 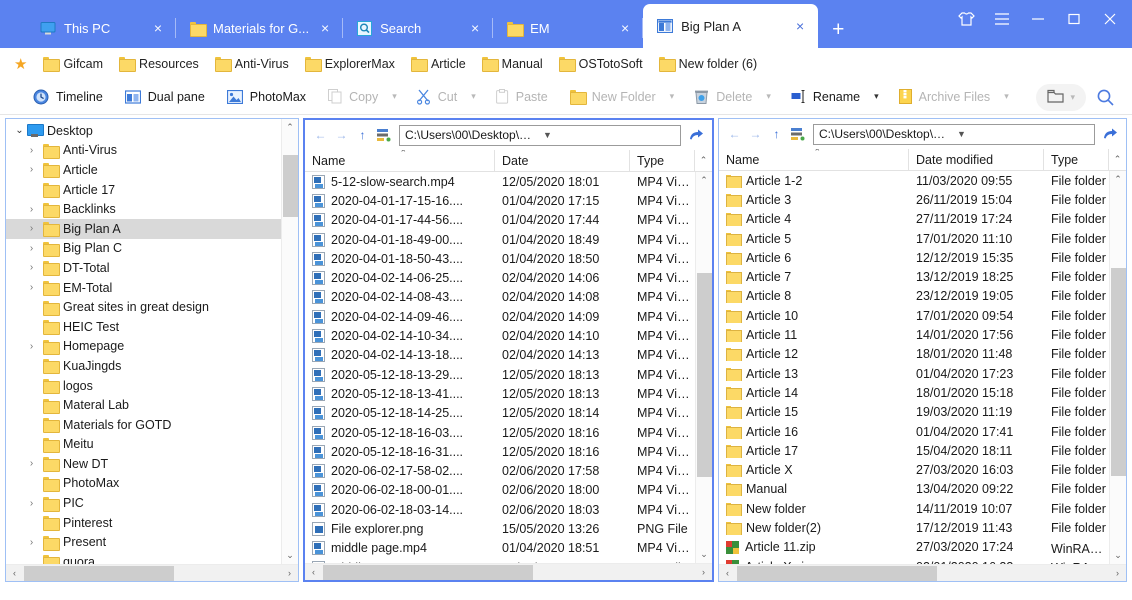 I want to click on bookmark-item: ExplorerMax, so click(x=350, y=64).